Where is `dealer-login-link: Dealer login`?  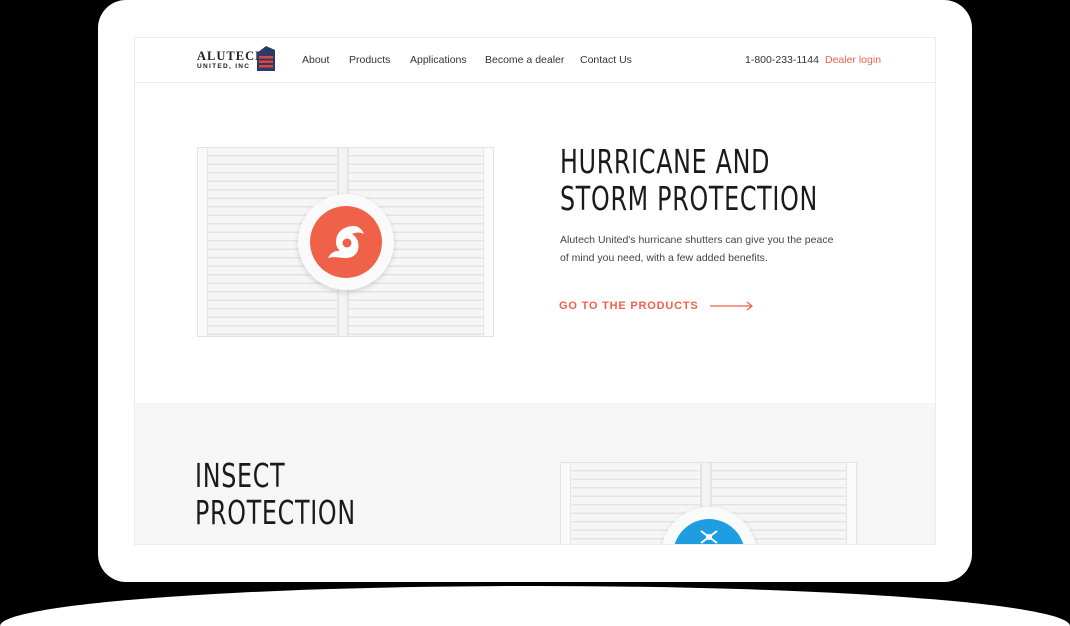 dealer-login-link: Dealer login is located at coordinates (853, 60).